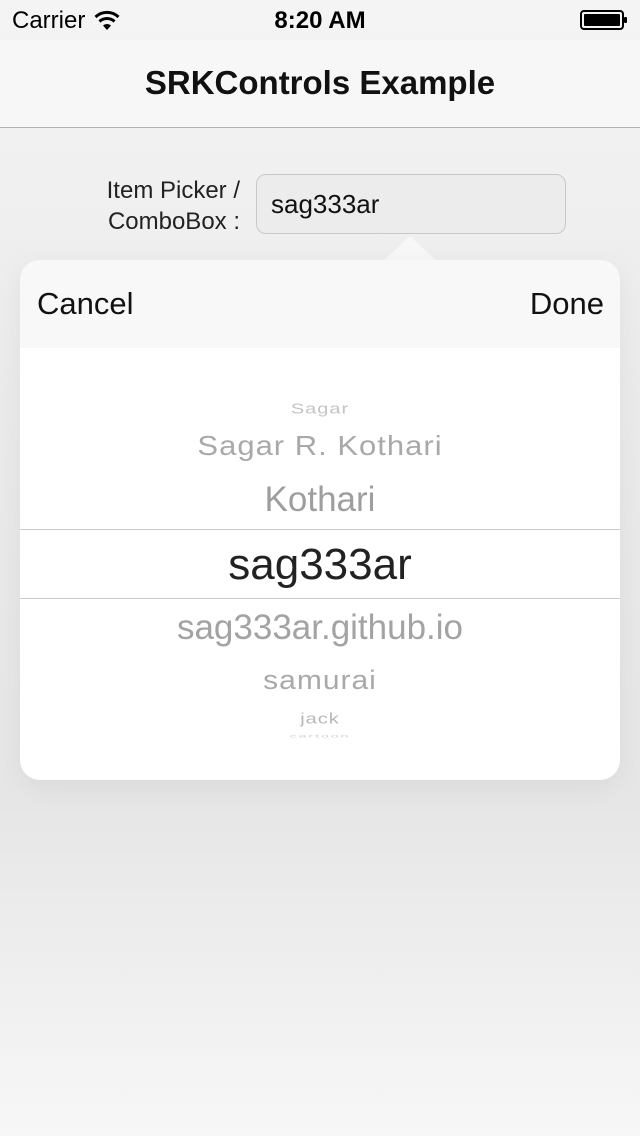 This screenshot has width=640, height=1136. I want to click on status-bar: Carrier 8:20 AM, so click(320, 20).